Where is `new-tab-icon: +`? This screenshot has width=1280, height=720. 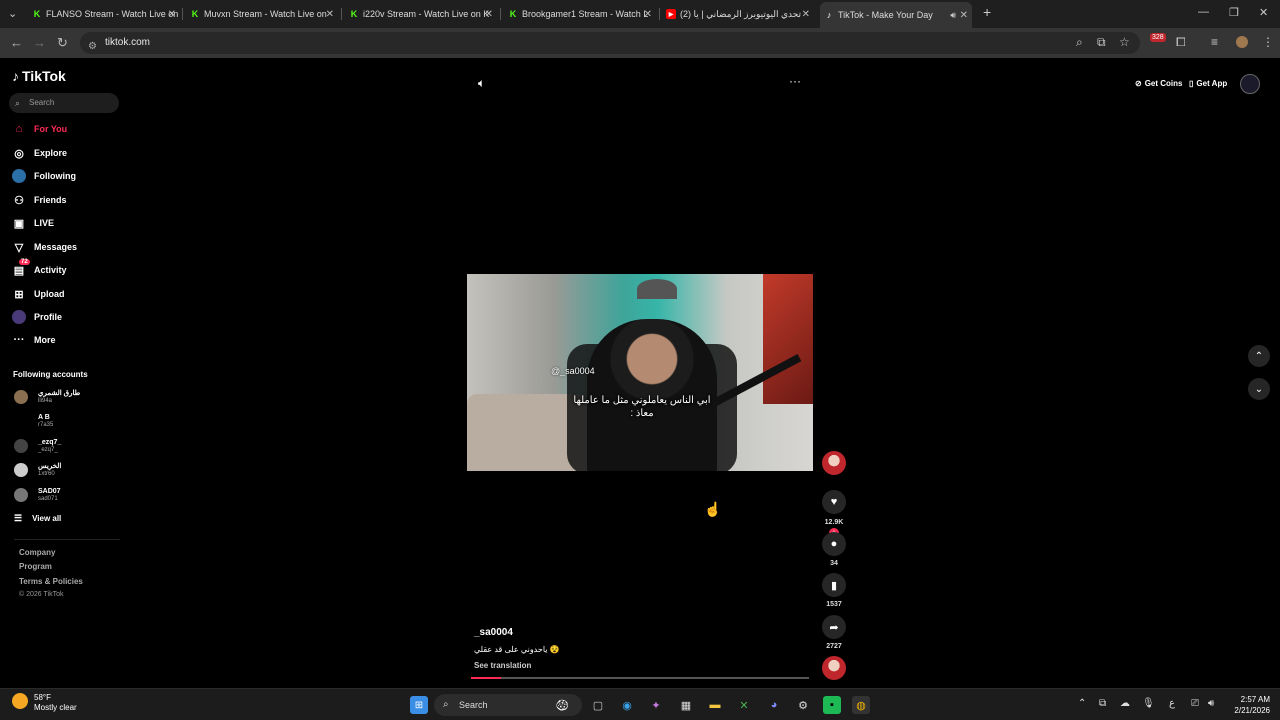
new-tab-icon: + is located at coordinates (987, 12).